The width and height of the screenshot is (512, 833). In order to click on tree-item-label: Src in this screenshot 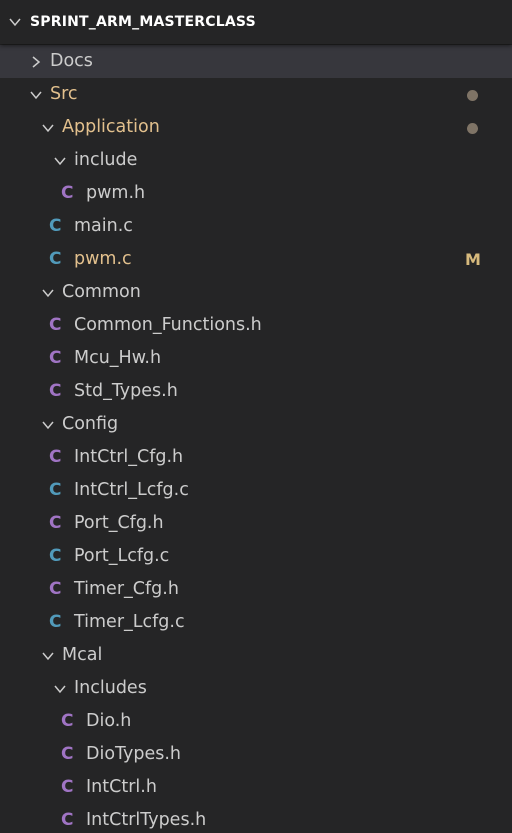, I will do `click(64, 94)`.